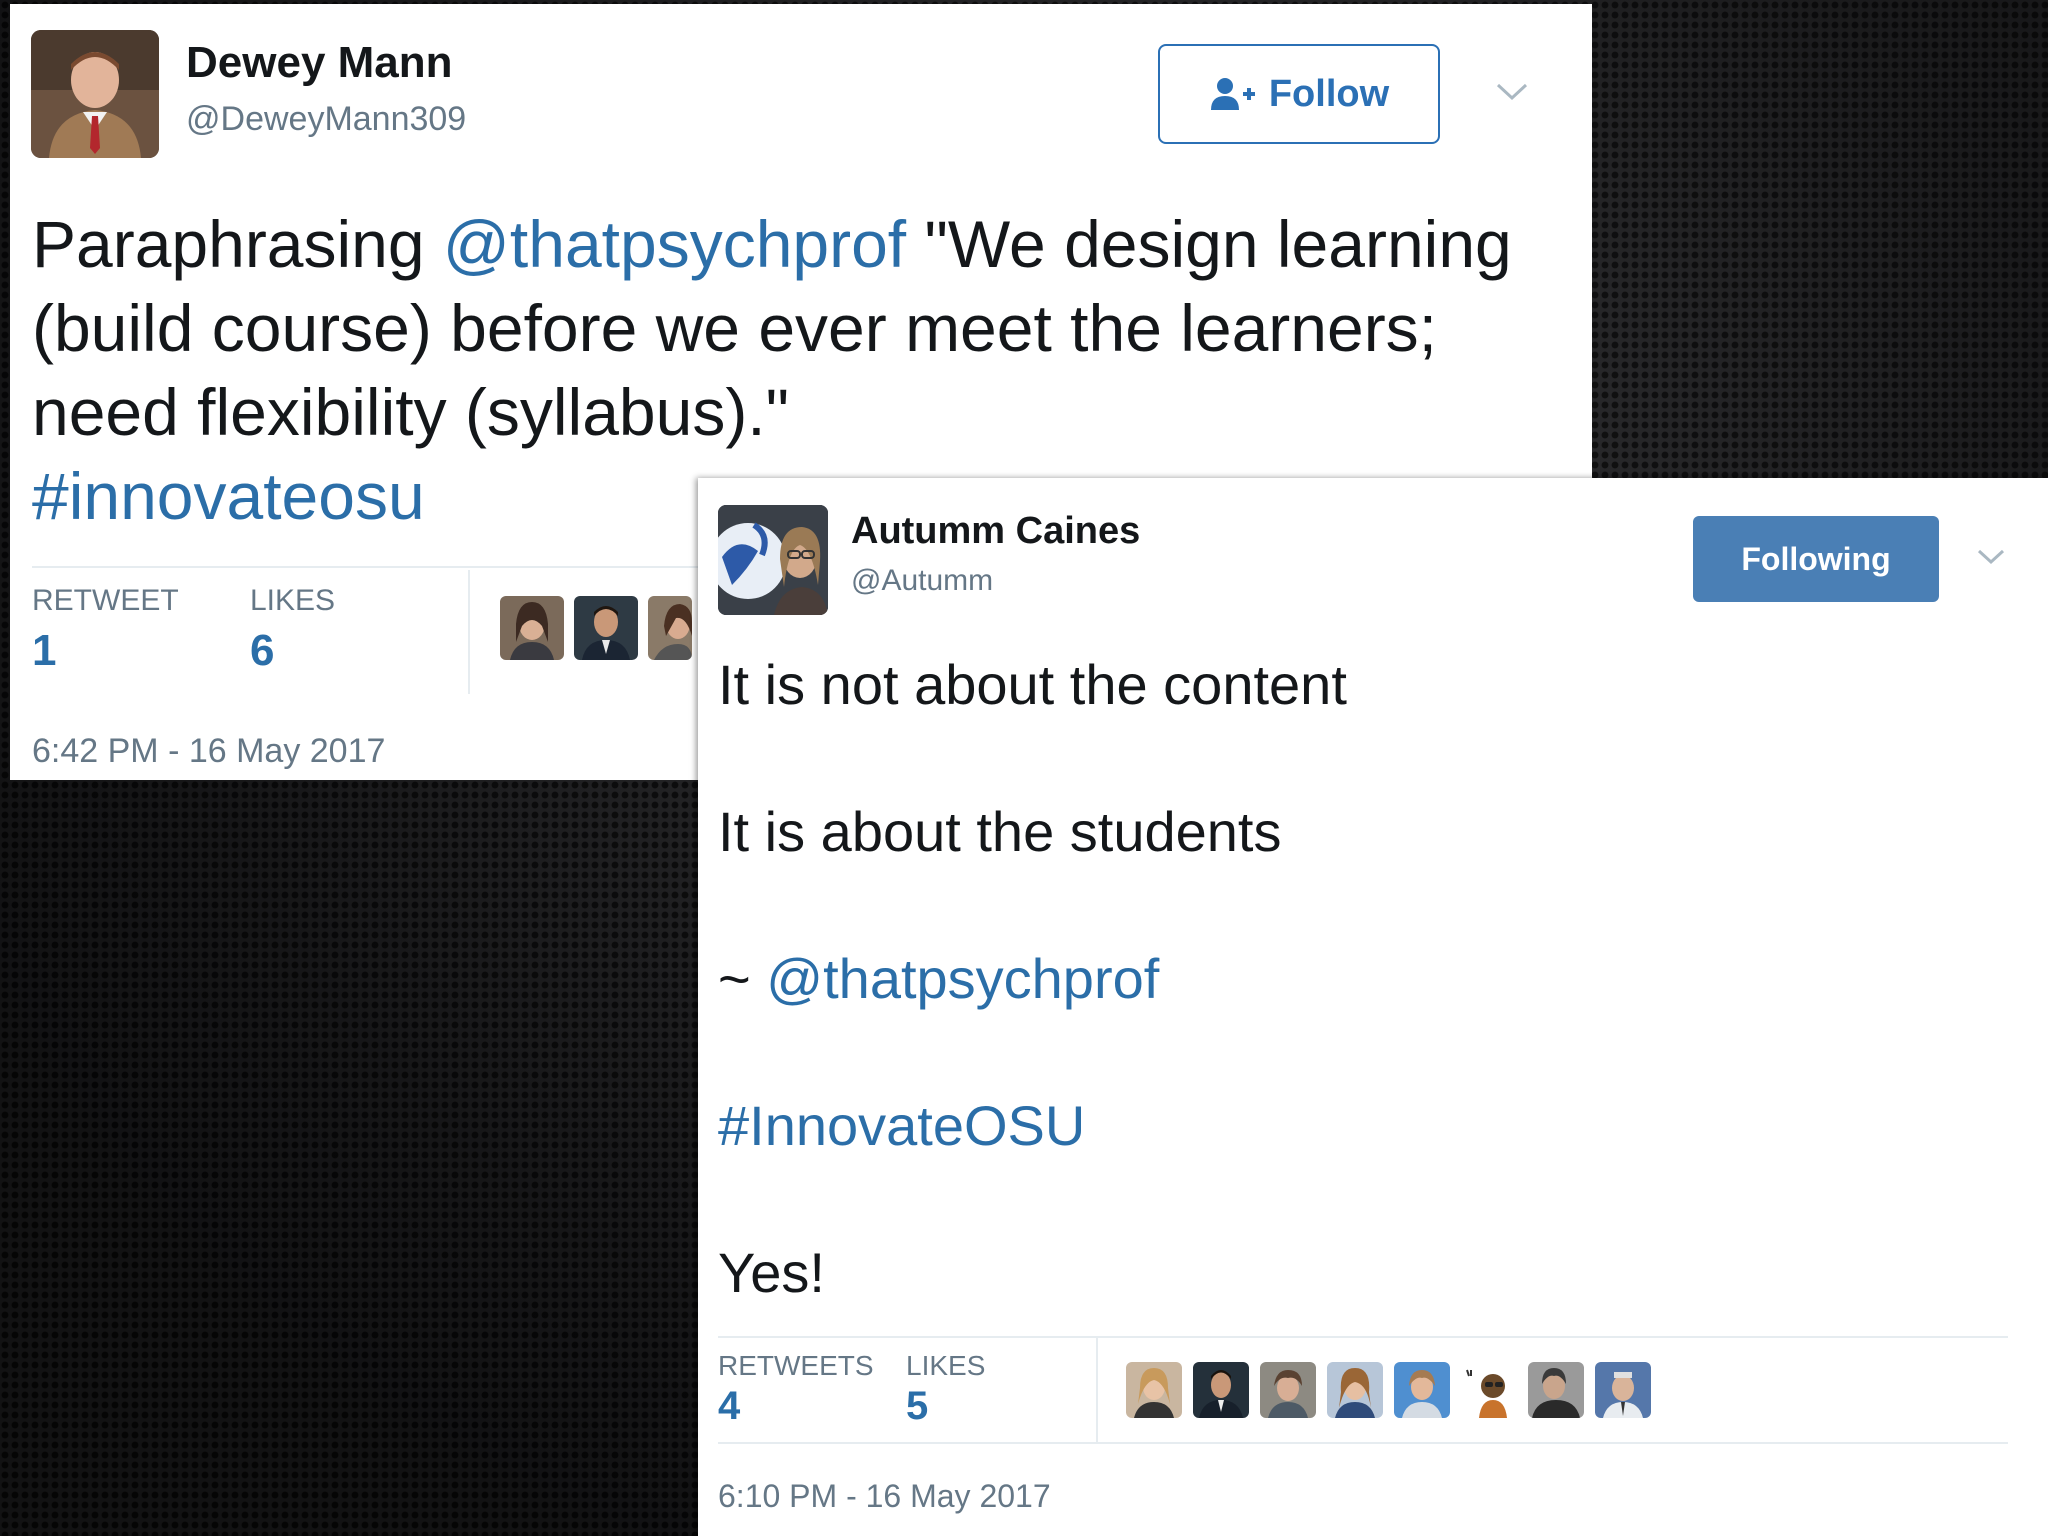  Describe the element at coordinates (44, 651) in the screenshot. I see `retweets-count: 1` at that location.